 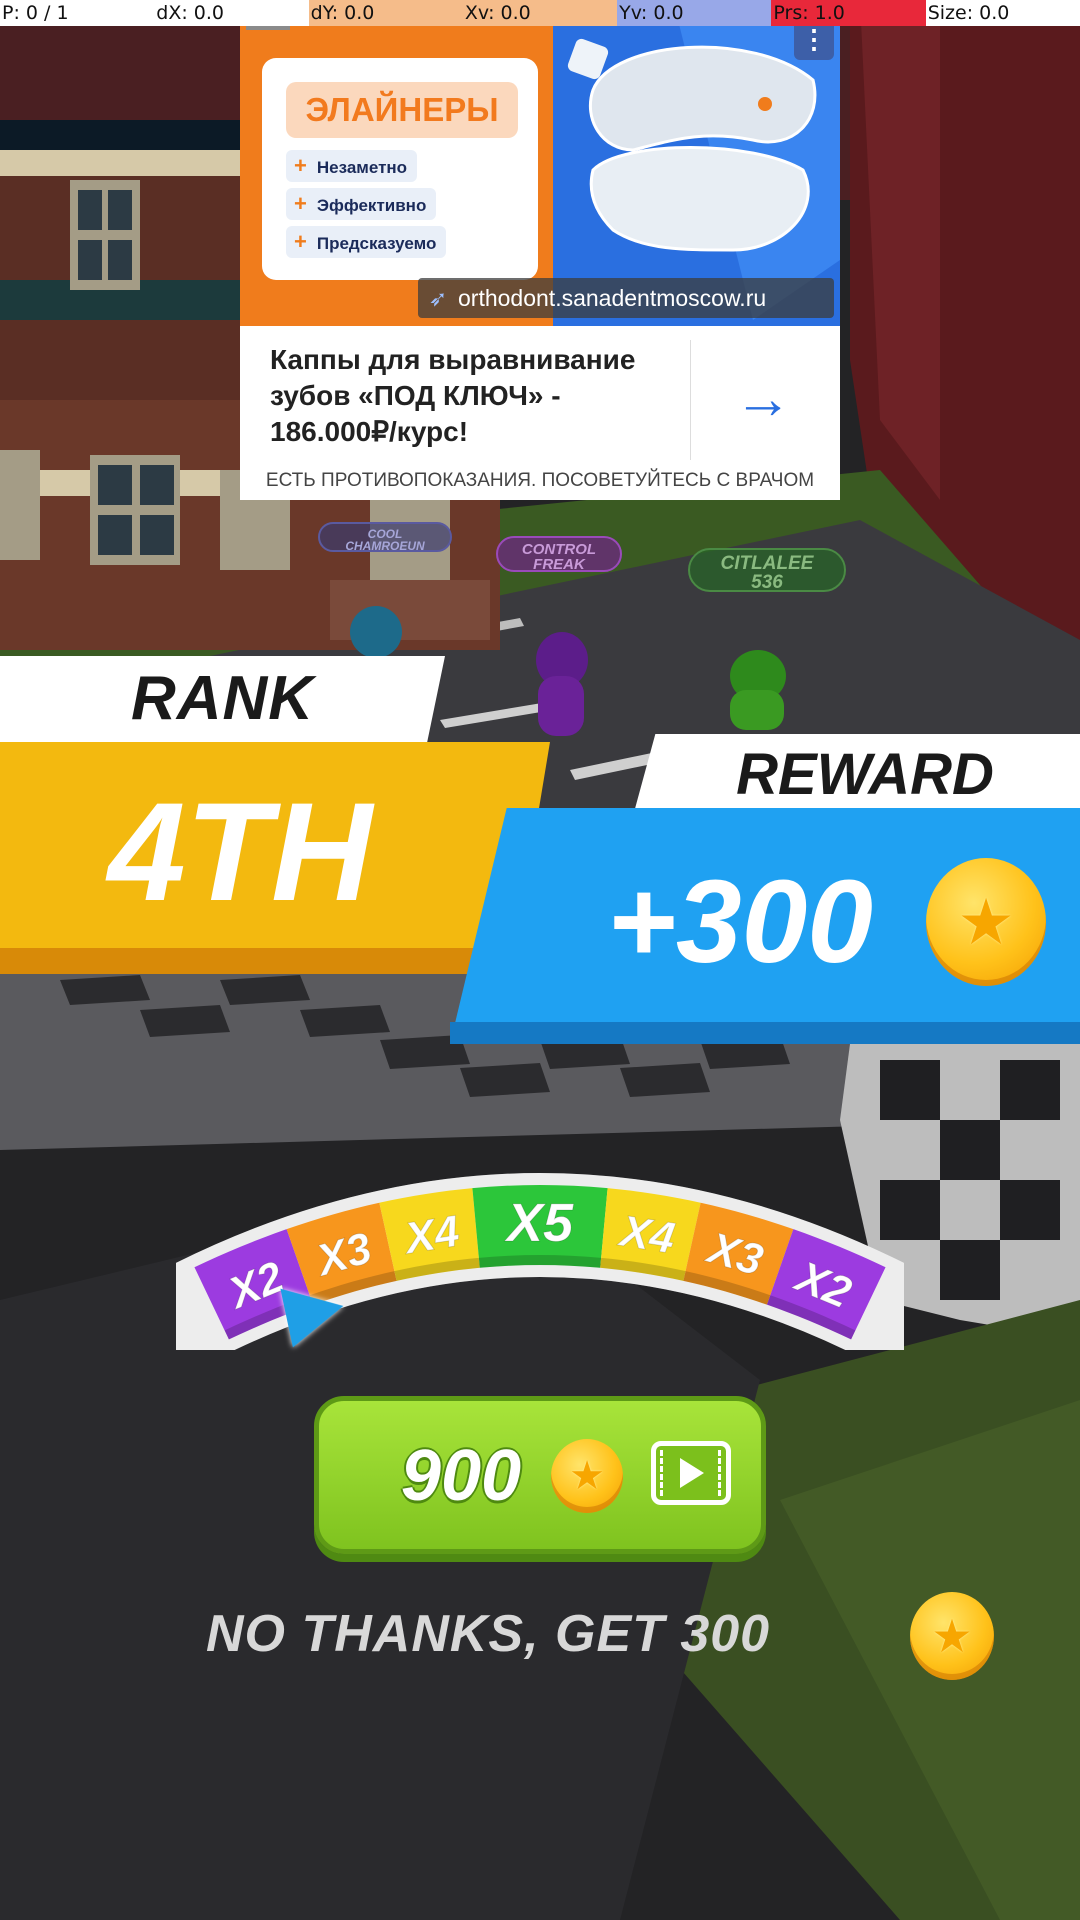 I want to click on ad-domain-text: orthodont.sanadentmoscow.ru, so click(x=612, y=298).